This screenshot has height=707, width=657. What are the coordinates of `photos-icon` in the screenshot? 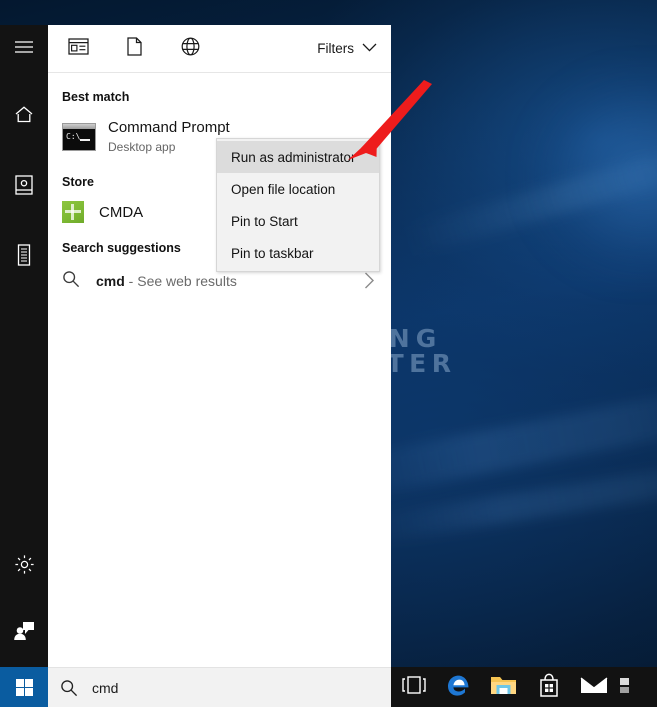 It's located at (24, 187).